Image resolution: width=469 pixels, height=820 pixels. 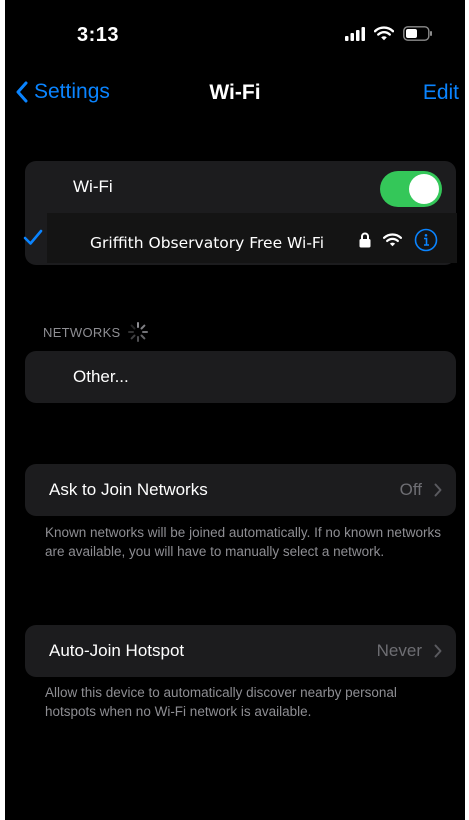 I want to click on auto-join-hotspot-group: Auto-Join Hotspot Never, so click(x=240, y=651).